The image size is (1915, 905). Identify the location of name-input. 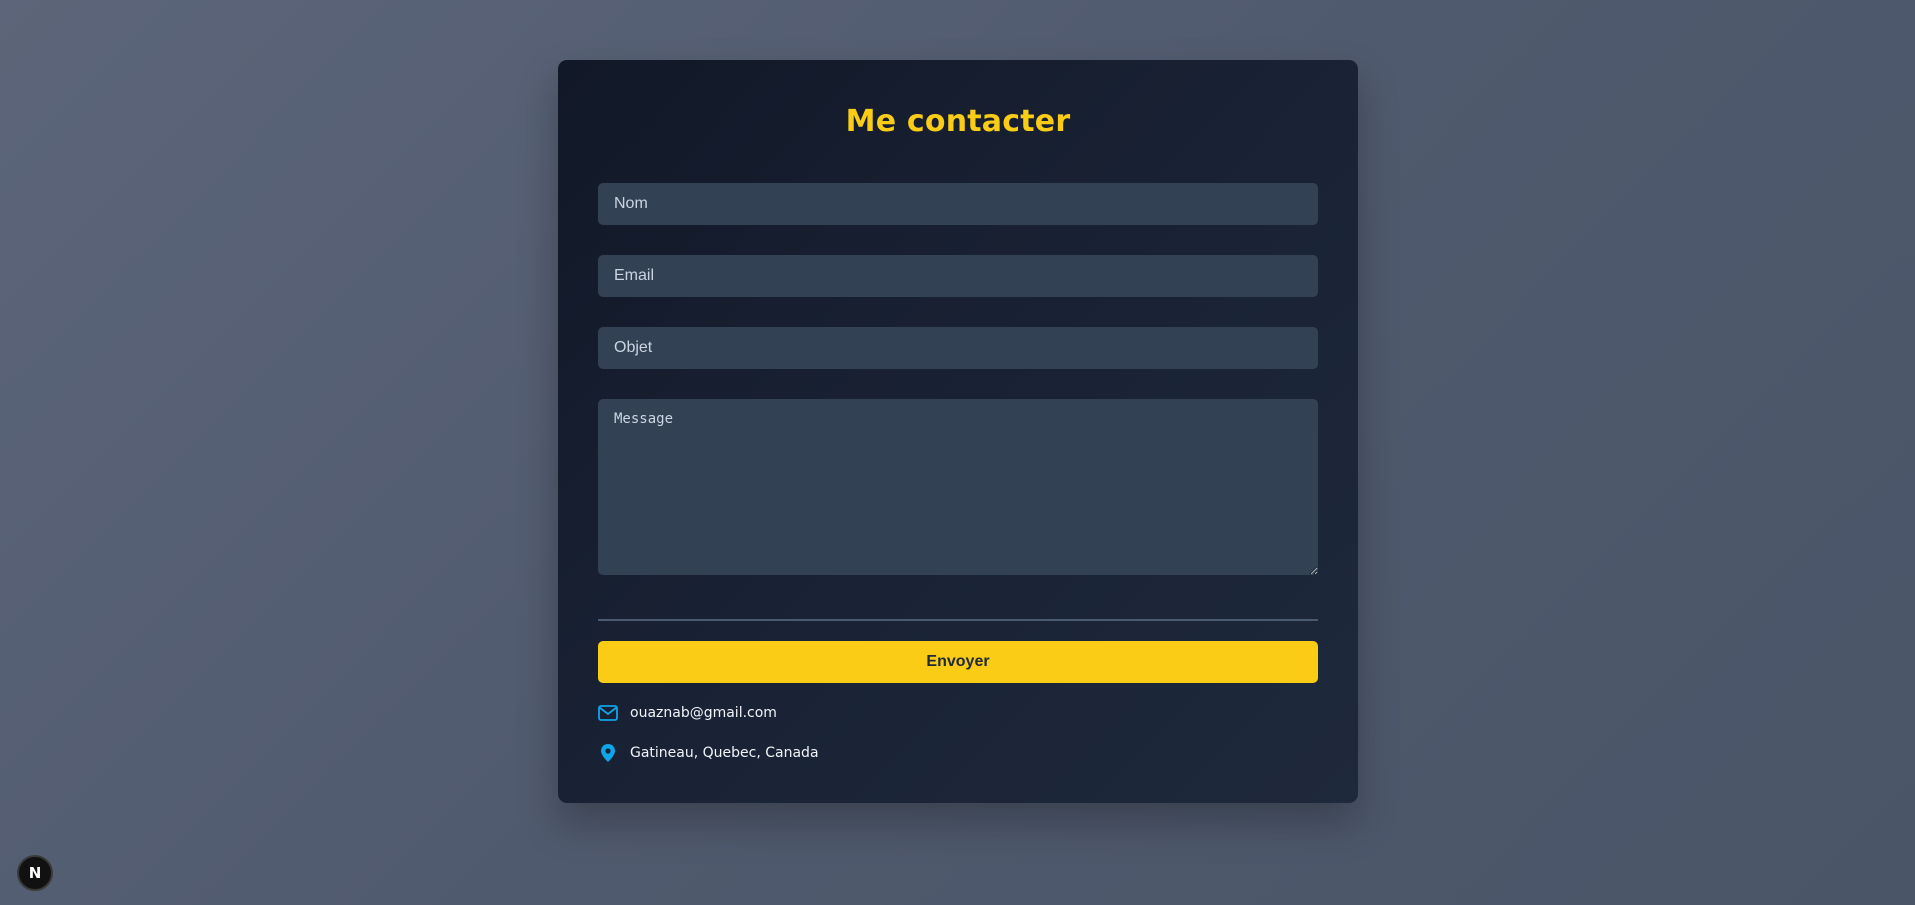
(958, 204).